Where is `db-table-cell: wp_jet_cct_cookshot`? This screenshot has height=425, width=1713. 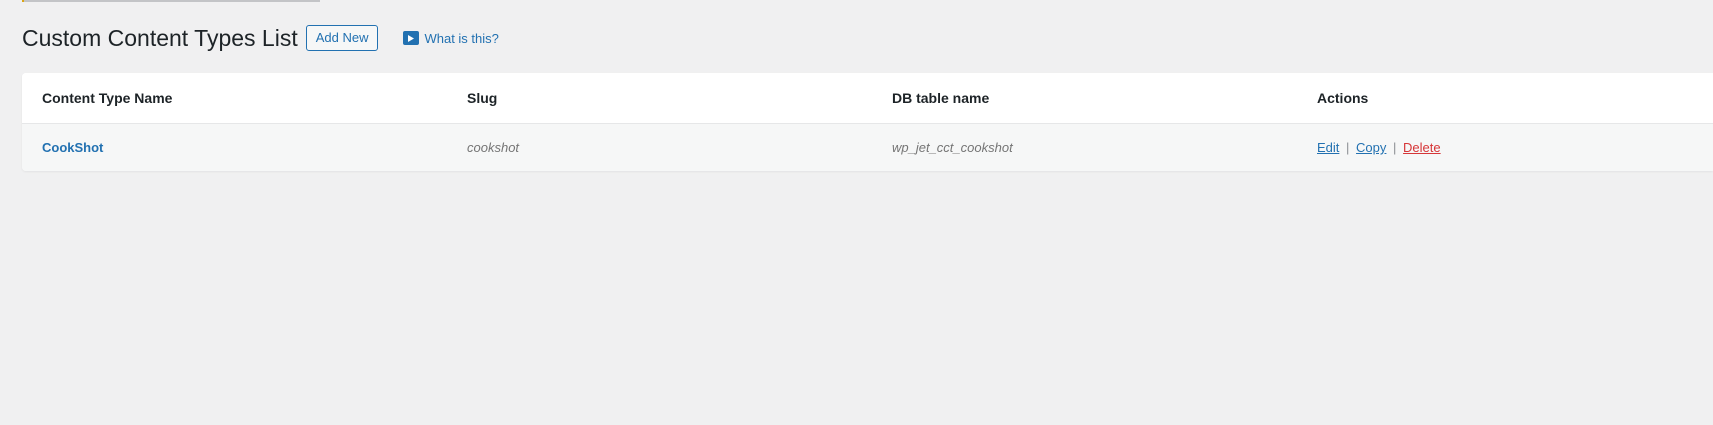
db-table-cell: wp_jet_cct_cookshot is located at coordinates (1084, 148).